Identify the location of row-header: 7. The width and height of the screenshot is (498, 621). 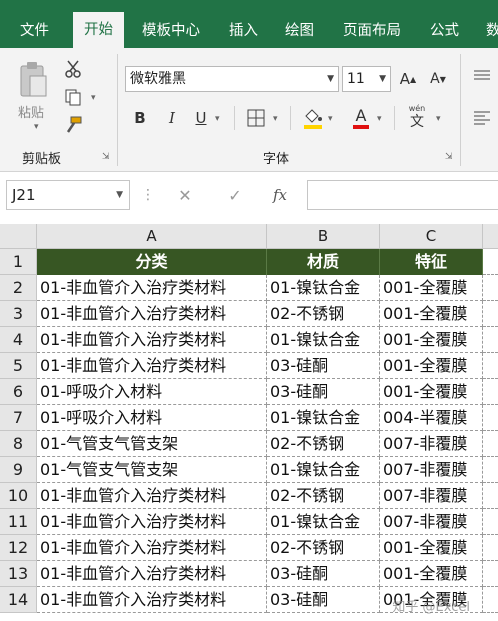
(18, 418).